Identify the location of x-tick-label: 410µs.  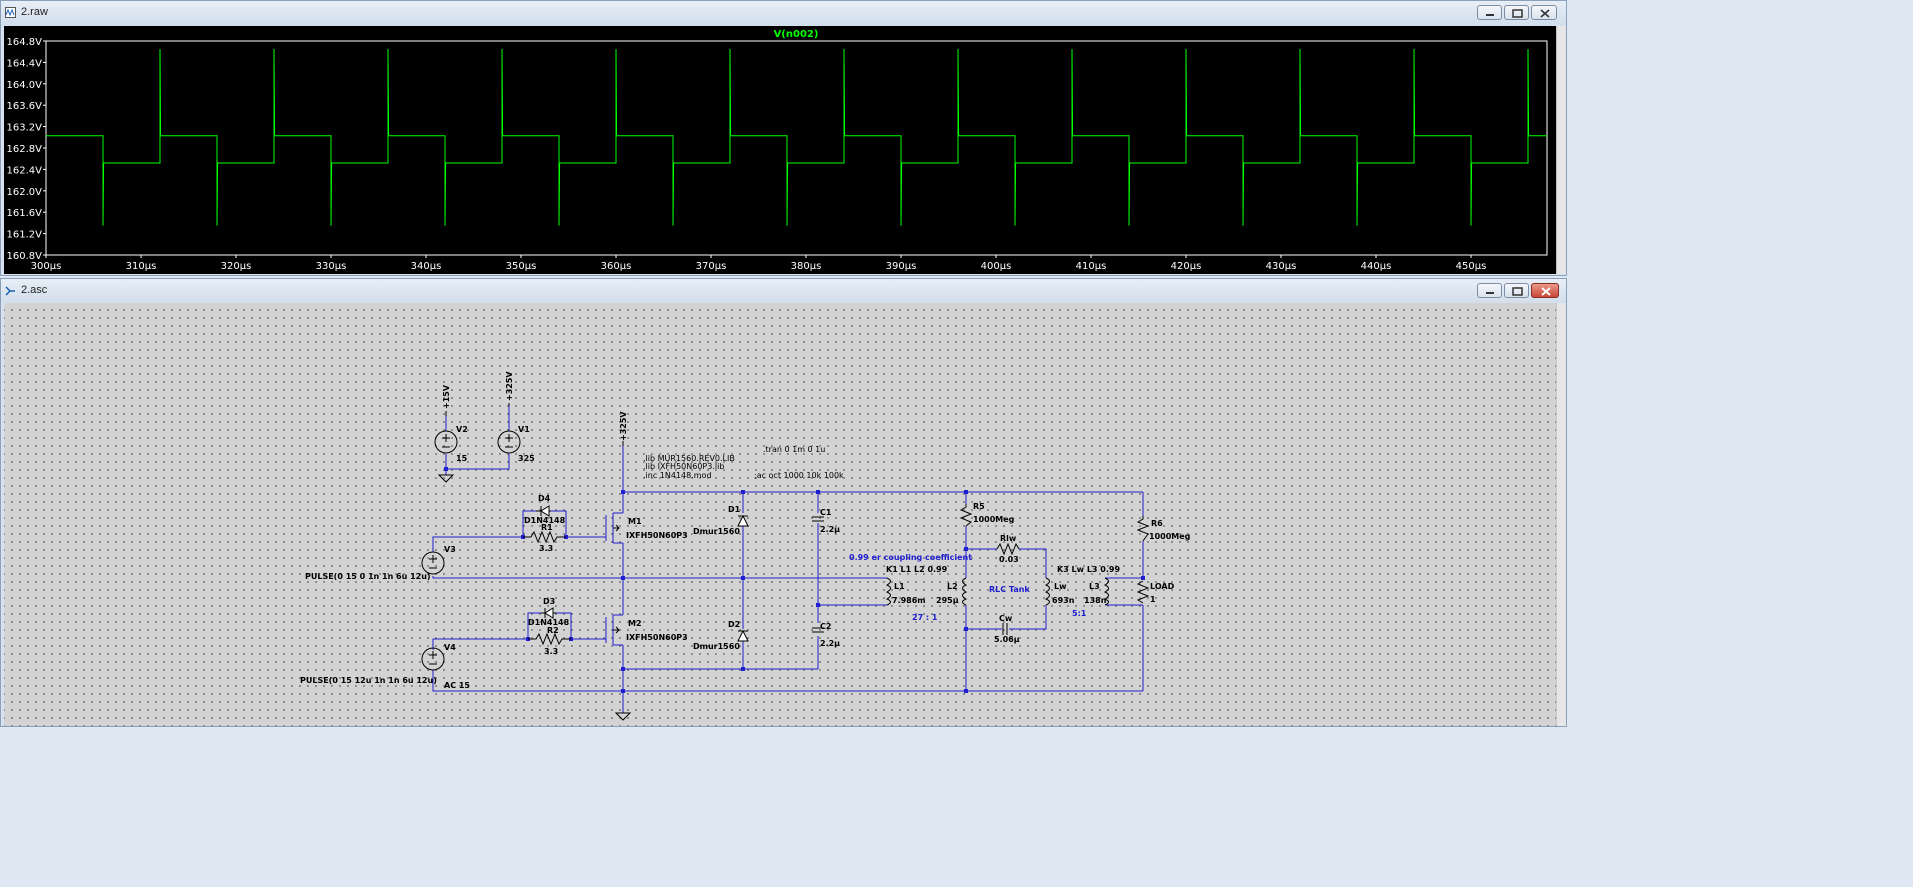
(1091, 266).